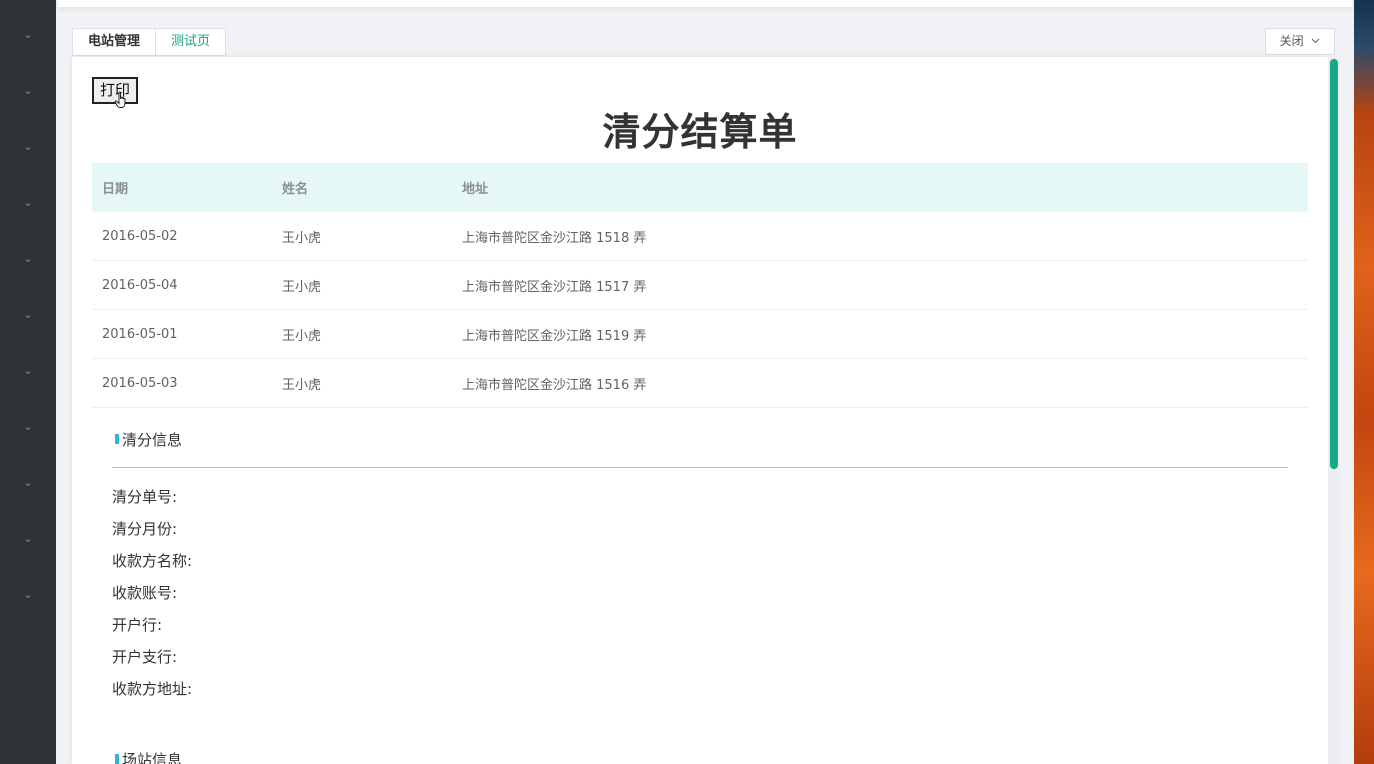  I want to click on cell-date: 2016-05-04, so click(182, 285).